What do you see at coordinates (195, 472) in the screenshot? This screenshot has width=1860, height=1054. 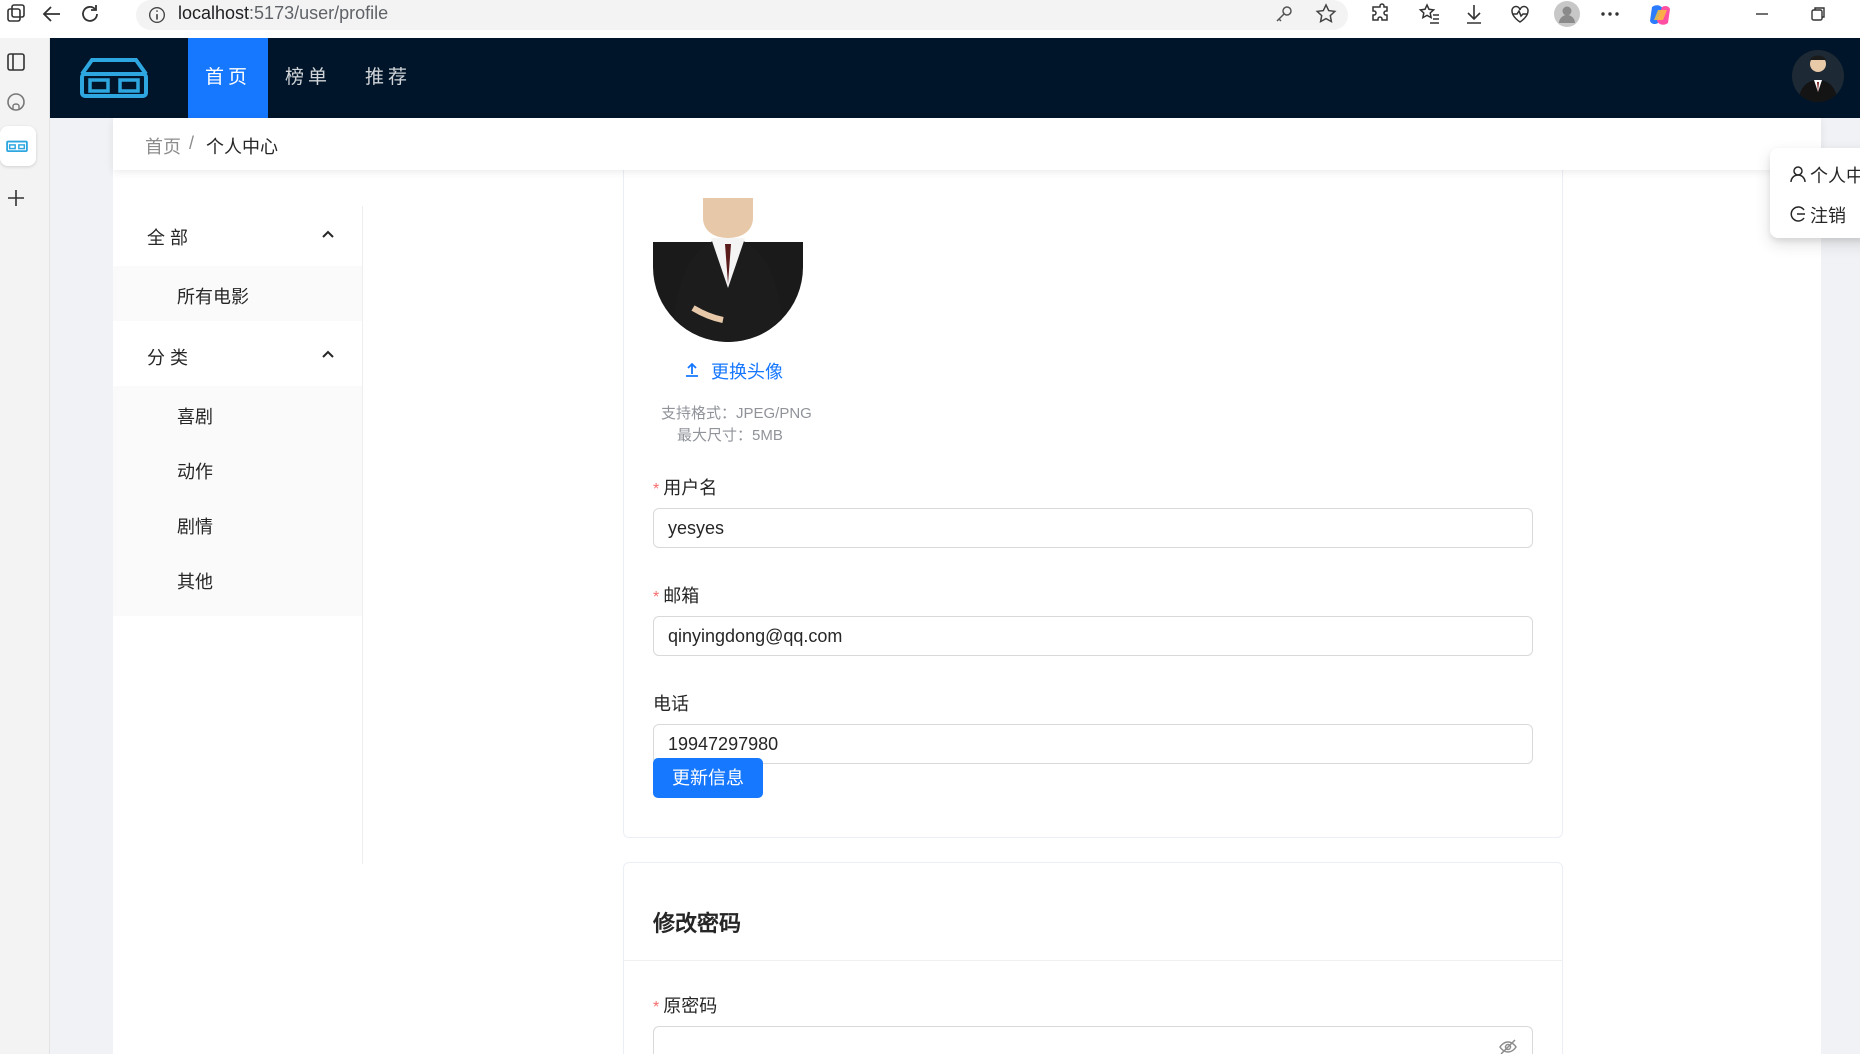 I see `menu-item-label: 动作` at bounding box center [195, 472].